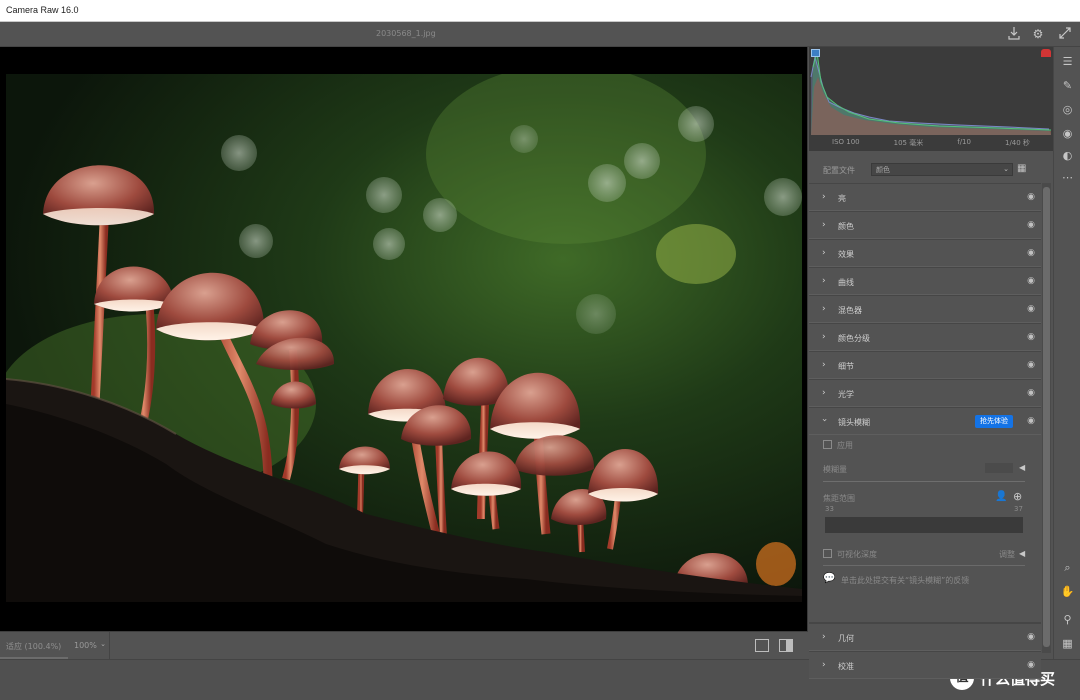 The width and height of the screenshot is (1080, 700). I want to click on section-geometry: › 几何 ◉, so click(925, 637).